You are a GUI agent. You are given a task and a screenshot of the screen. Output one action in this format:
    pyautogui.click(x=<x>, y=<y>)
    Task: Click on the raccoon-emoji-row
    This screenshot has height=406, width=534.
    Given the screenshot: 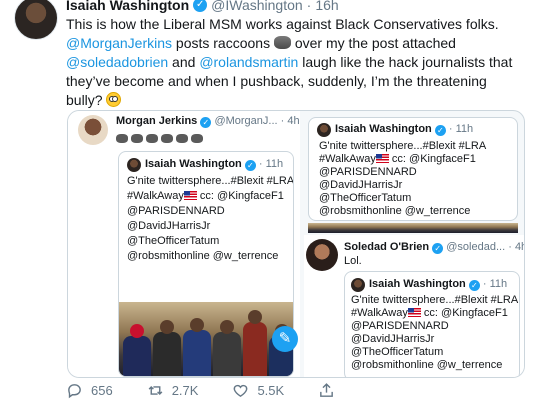 What is the action you would take?
    pyautogui.click(x=161, y=138)
    